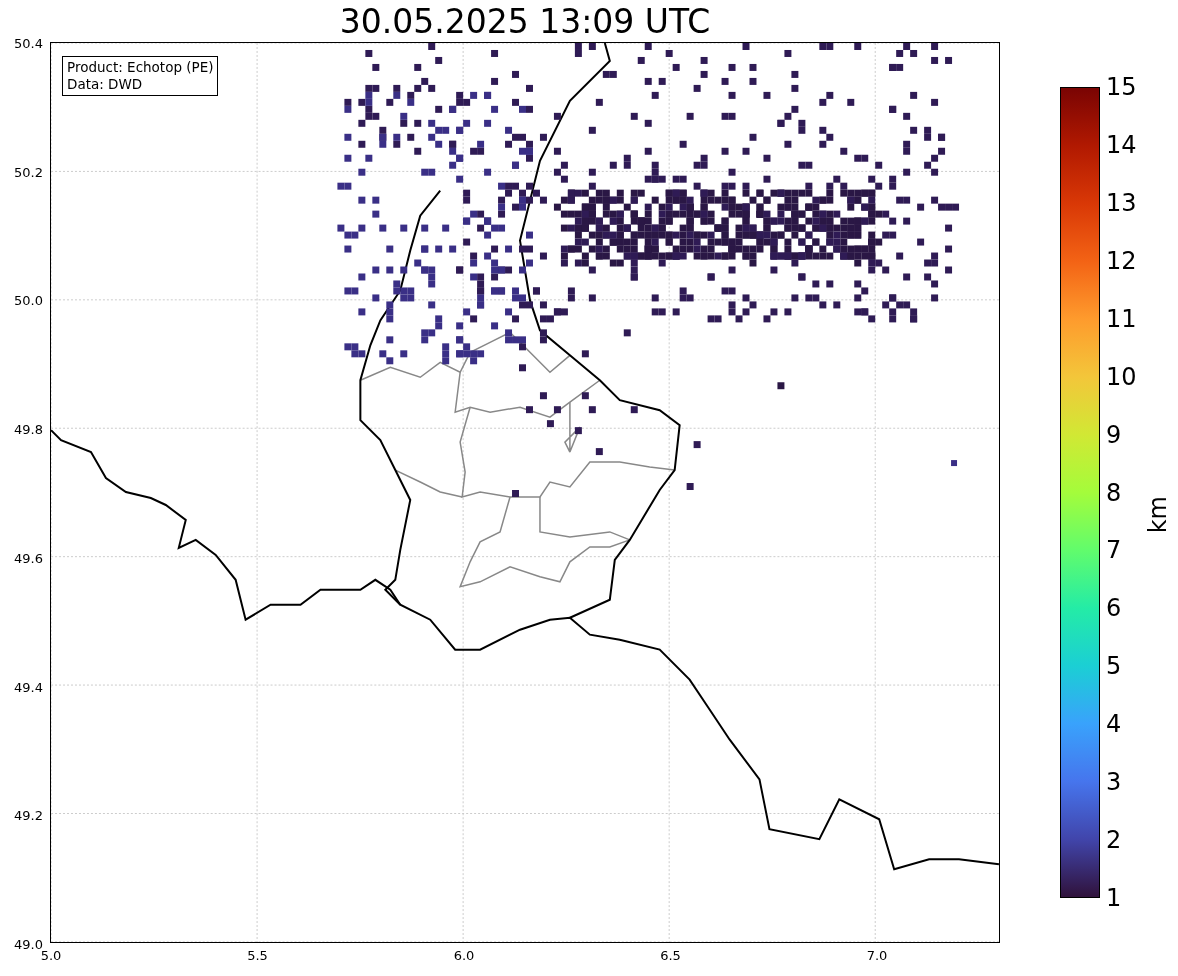 This screenshot has height=976, width=1178. Describe the element at coordinates (1121, 376) in the screenshot. I see `colorbar-tick-label: 10` at that location.